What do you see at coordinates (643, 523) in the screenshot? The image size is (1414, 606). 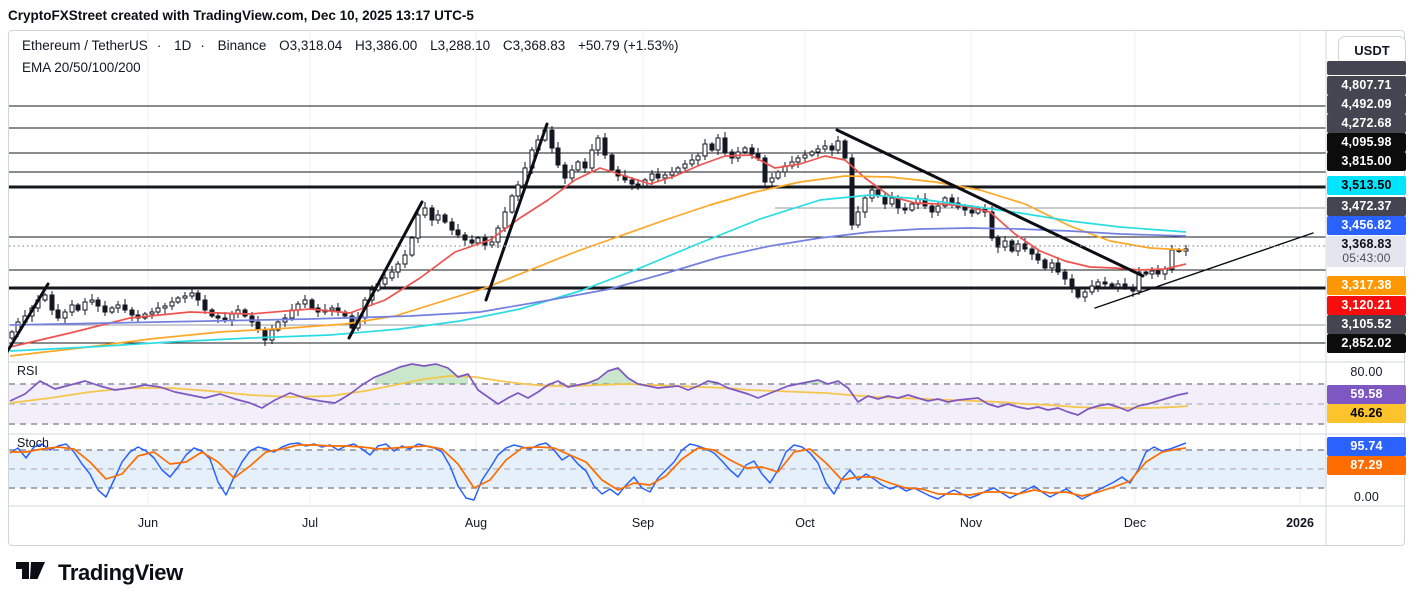 I see `time-label-sep: Sep` at bounding box center [643, 523].